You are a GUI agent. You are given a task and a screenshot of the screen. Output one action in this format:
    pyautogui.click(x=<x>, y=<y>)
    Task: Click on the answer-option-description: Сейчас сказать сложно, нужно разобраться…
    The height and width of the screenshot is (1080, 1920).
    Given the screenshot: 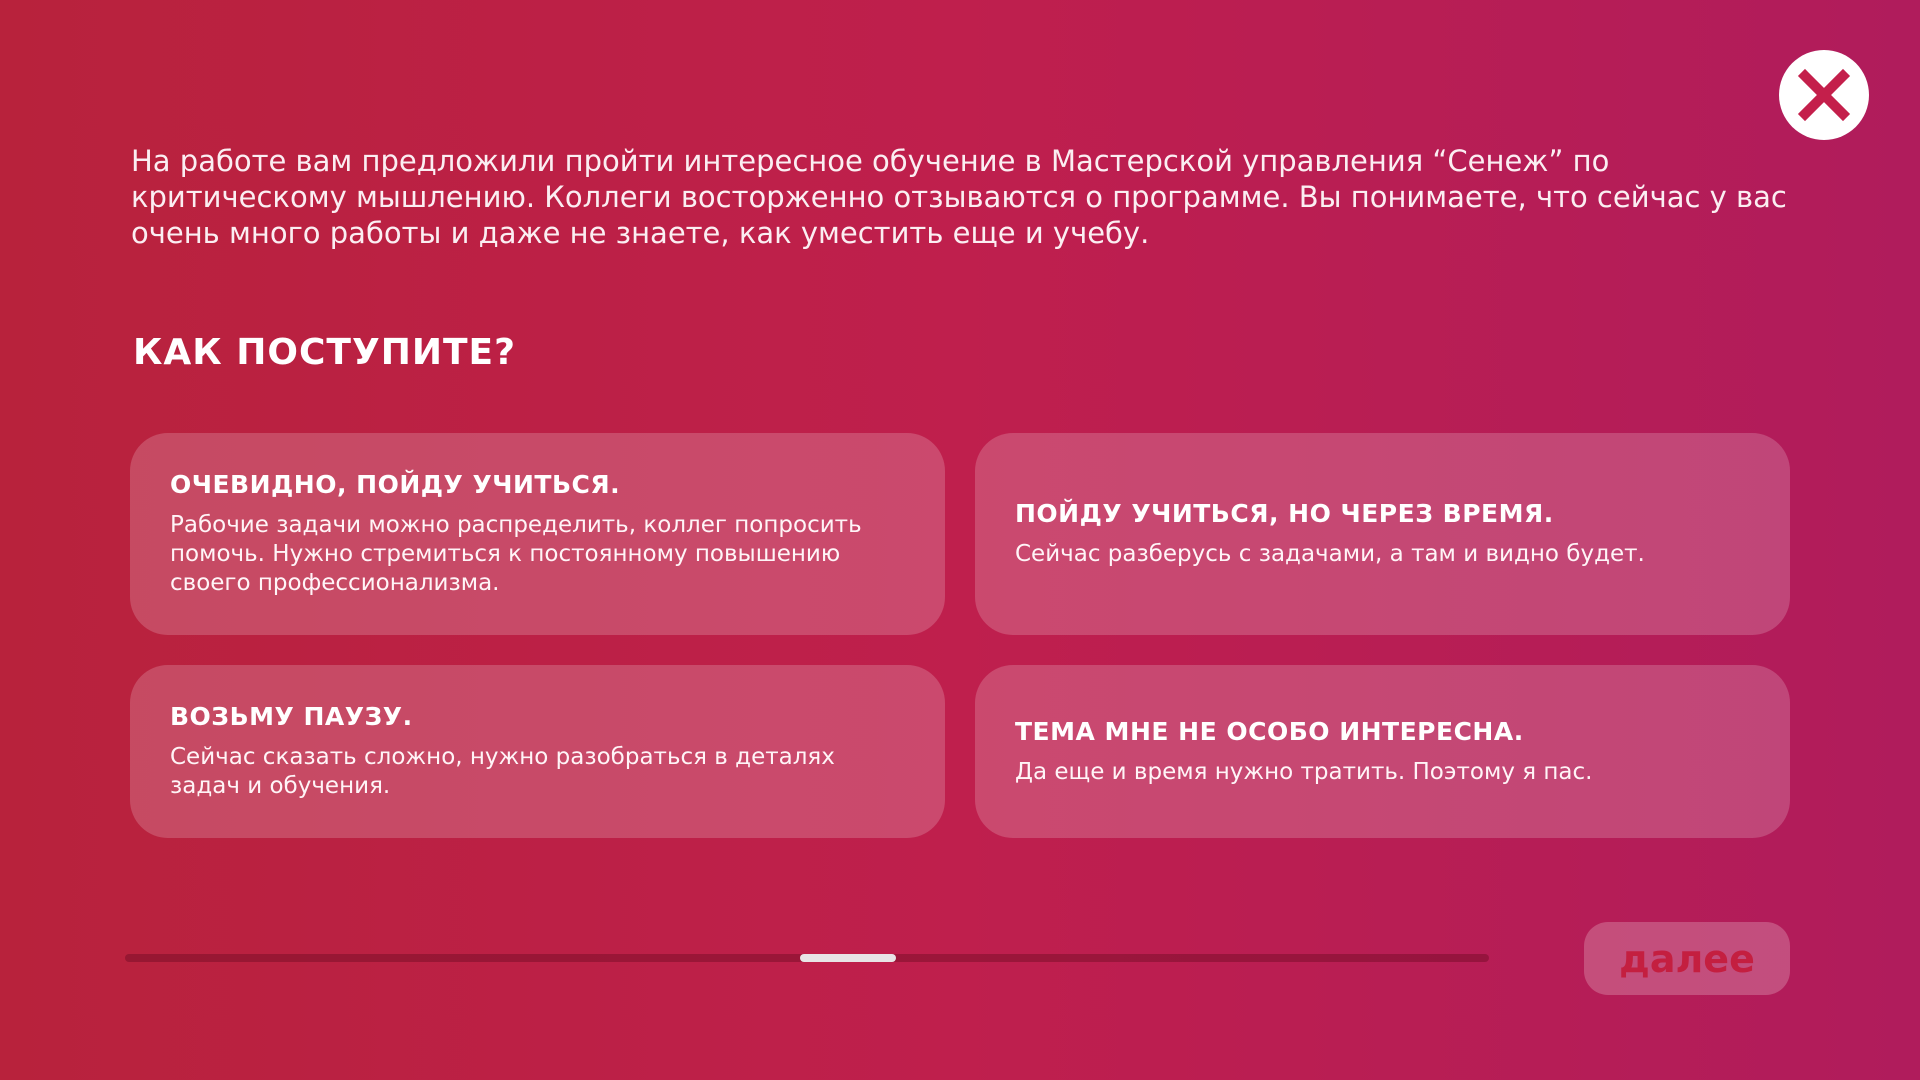 What is the action you would take?
    pyautogui.click(x=502, y=771)
    